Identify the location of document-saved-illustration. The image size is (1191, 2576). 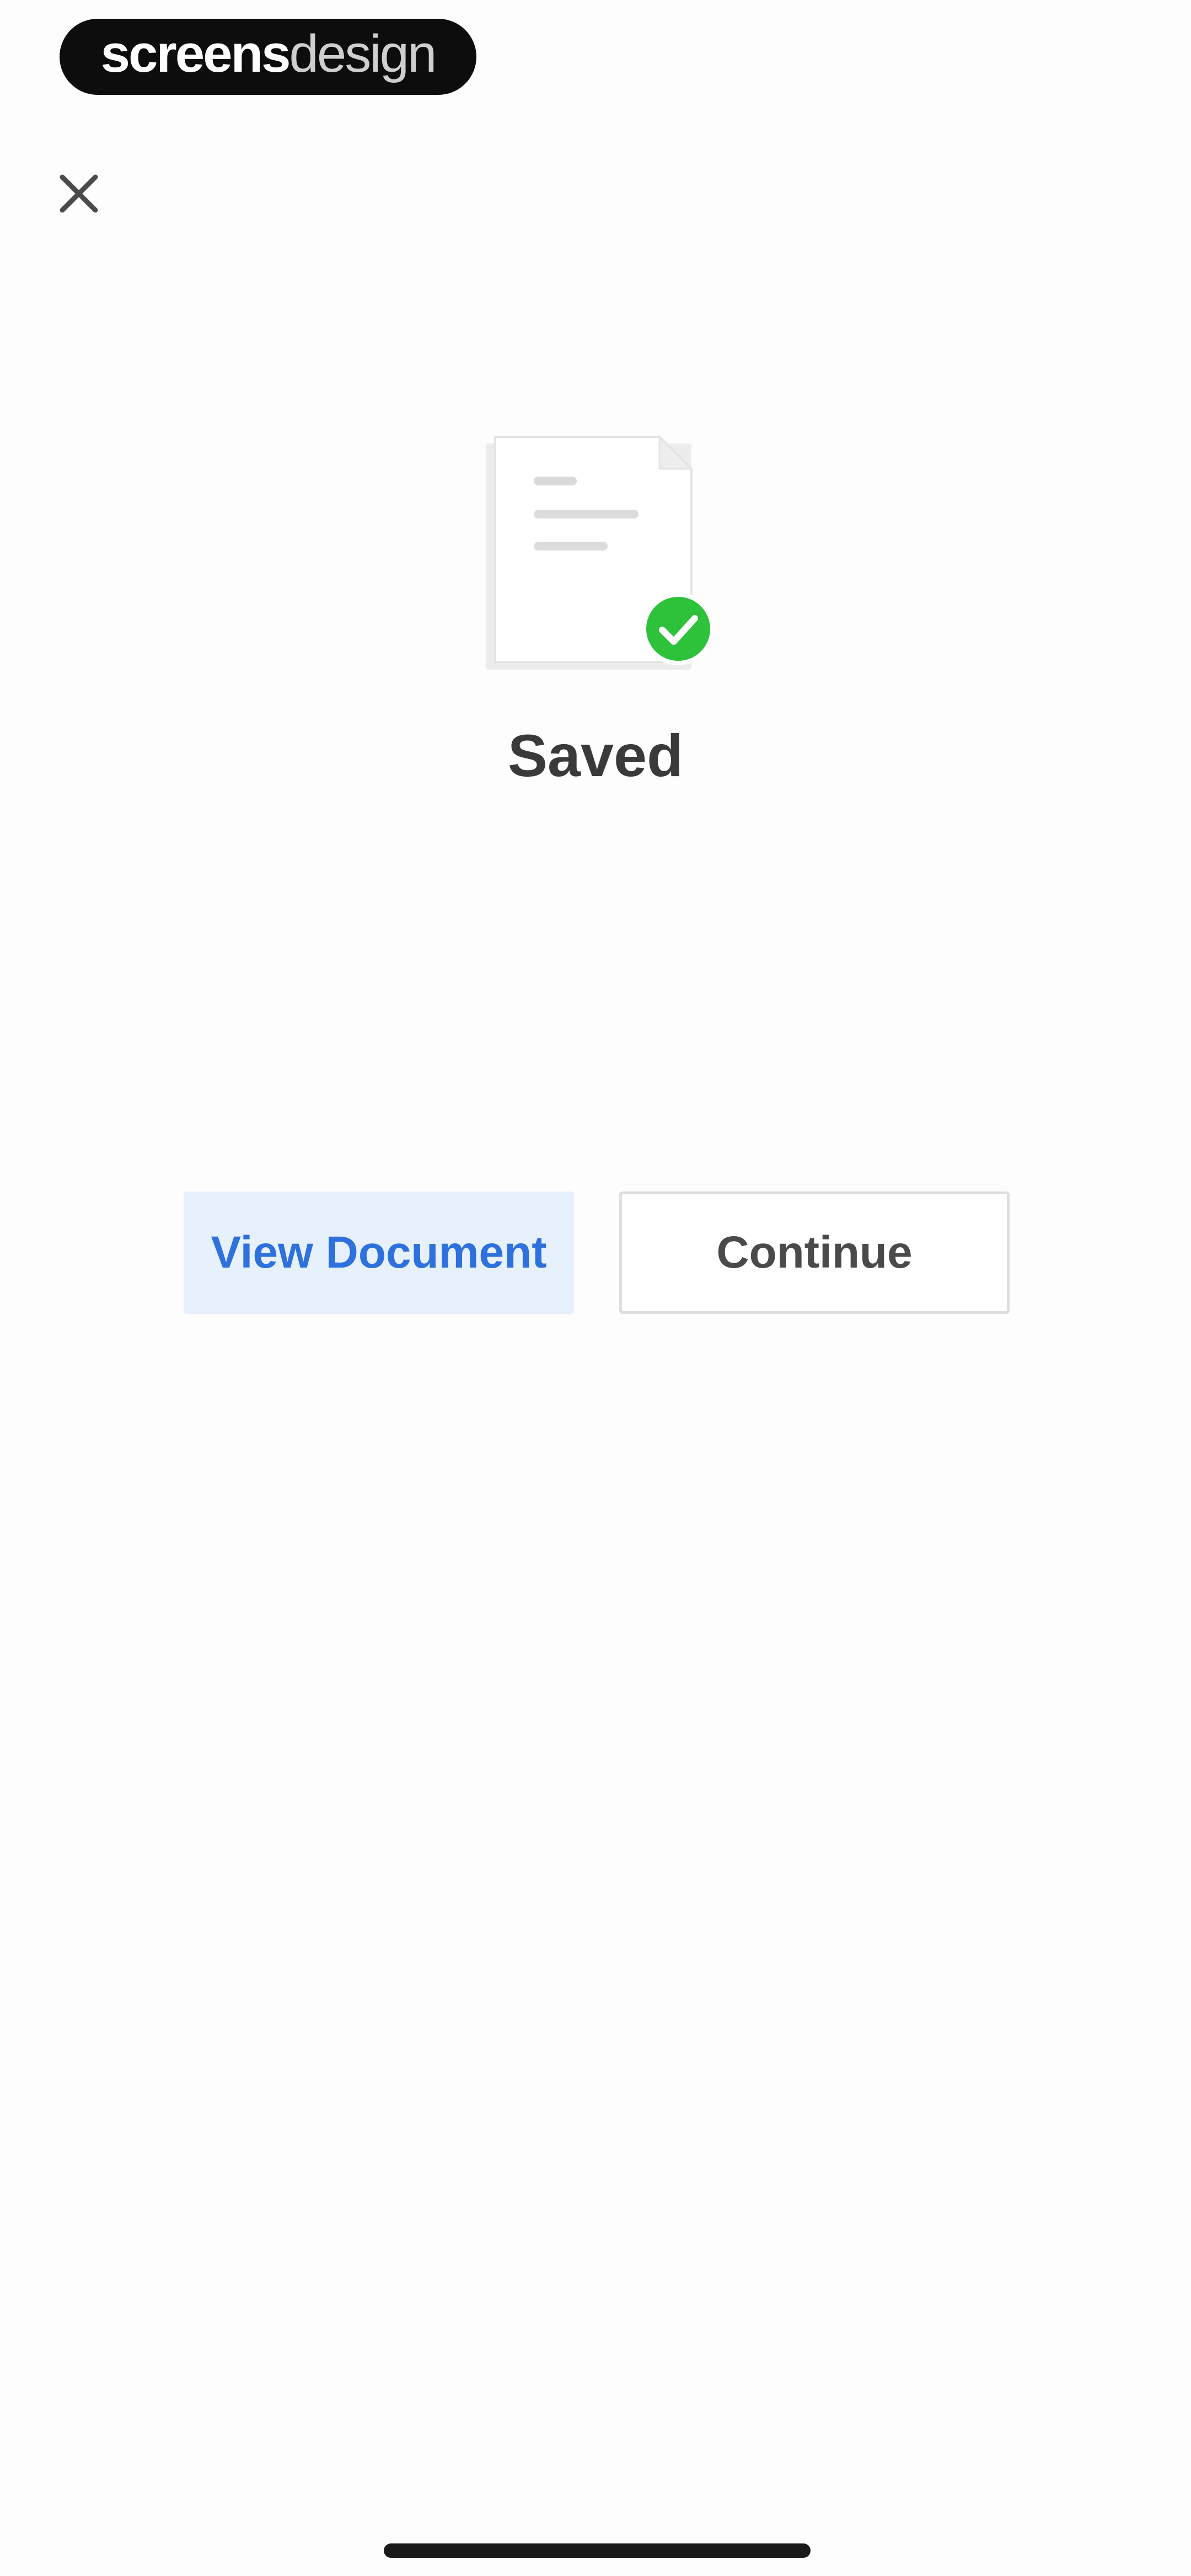
(600, 550).